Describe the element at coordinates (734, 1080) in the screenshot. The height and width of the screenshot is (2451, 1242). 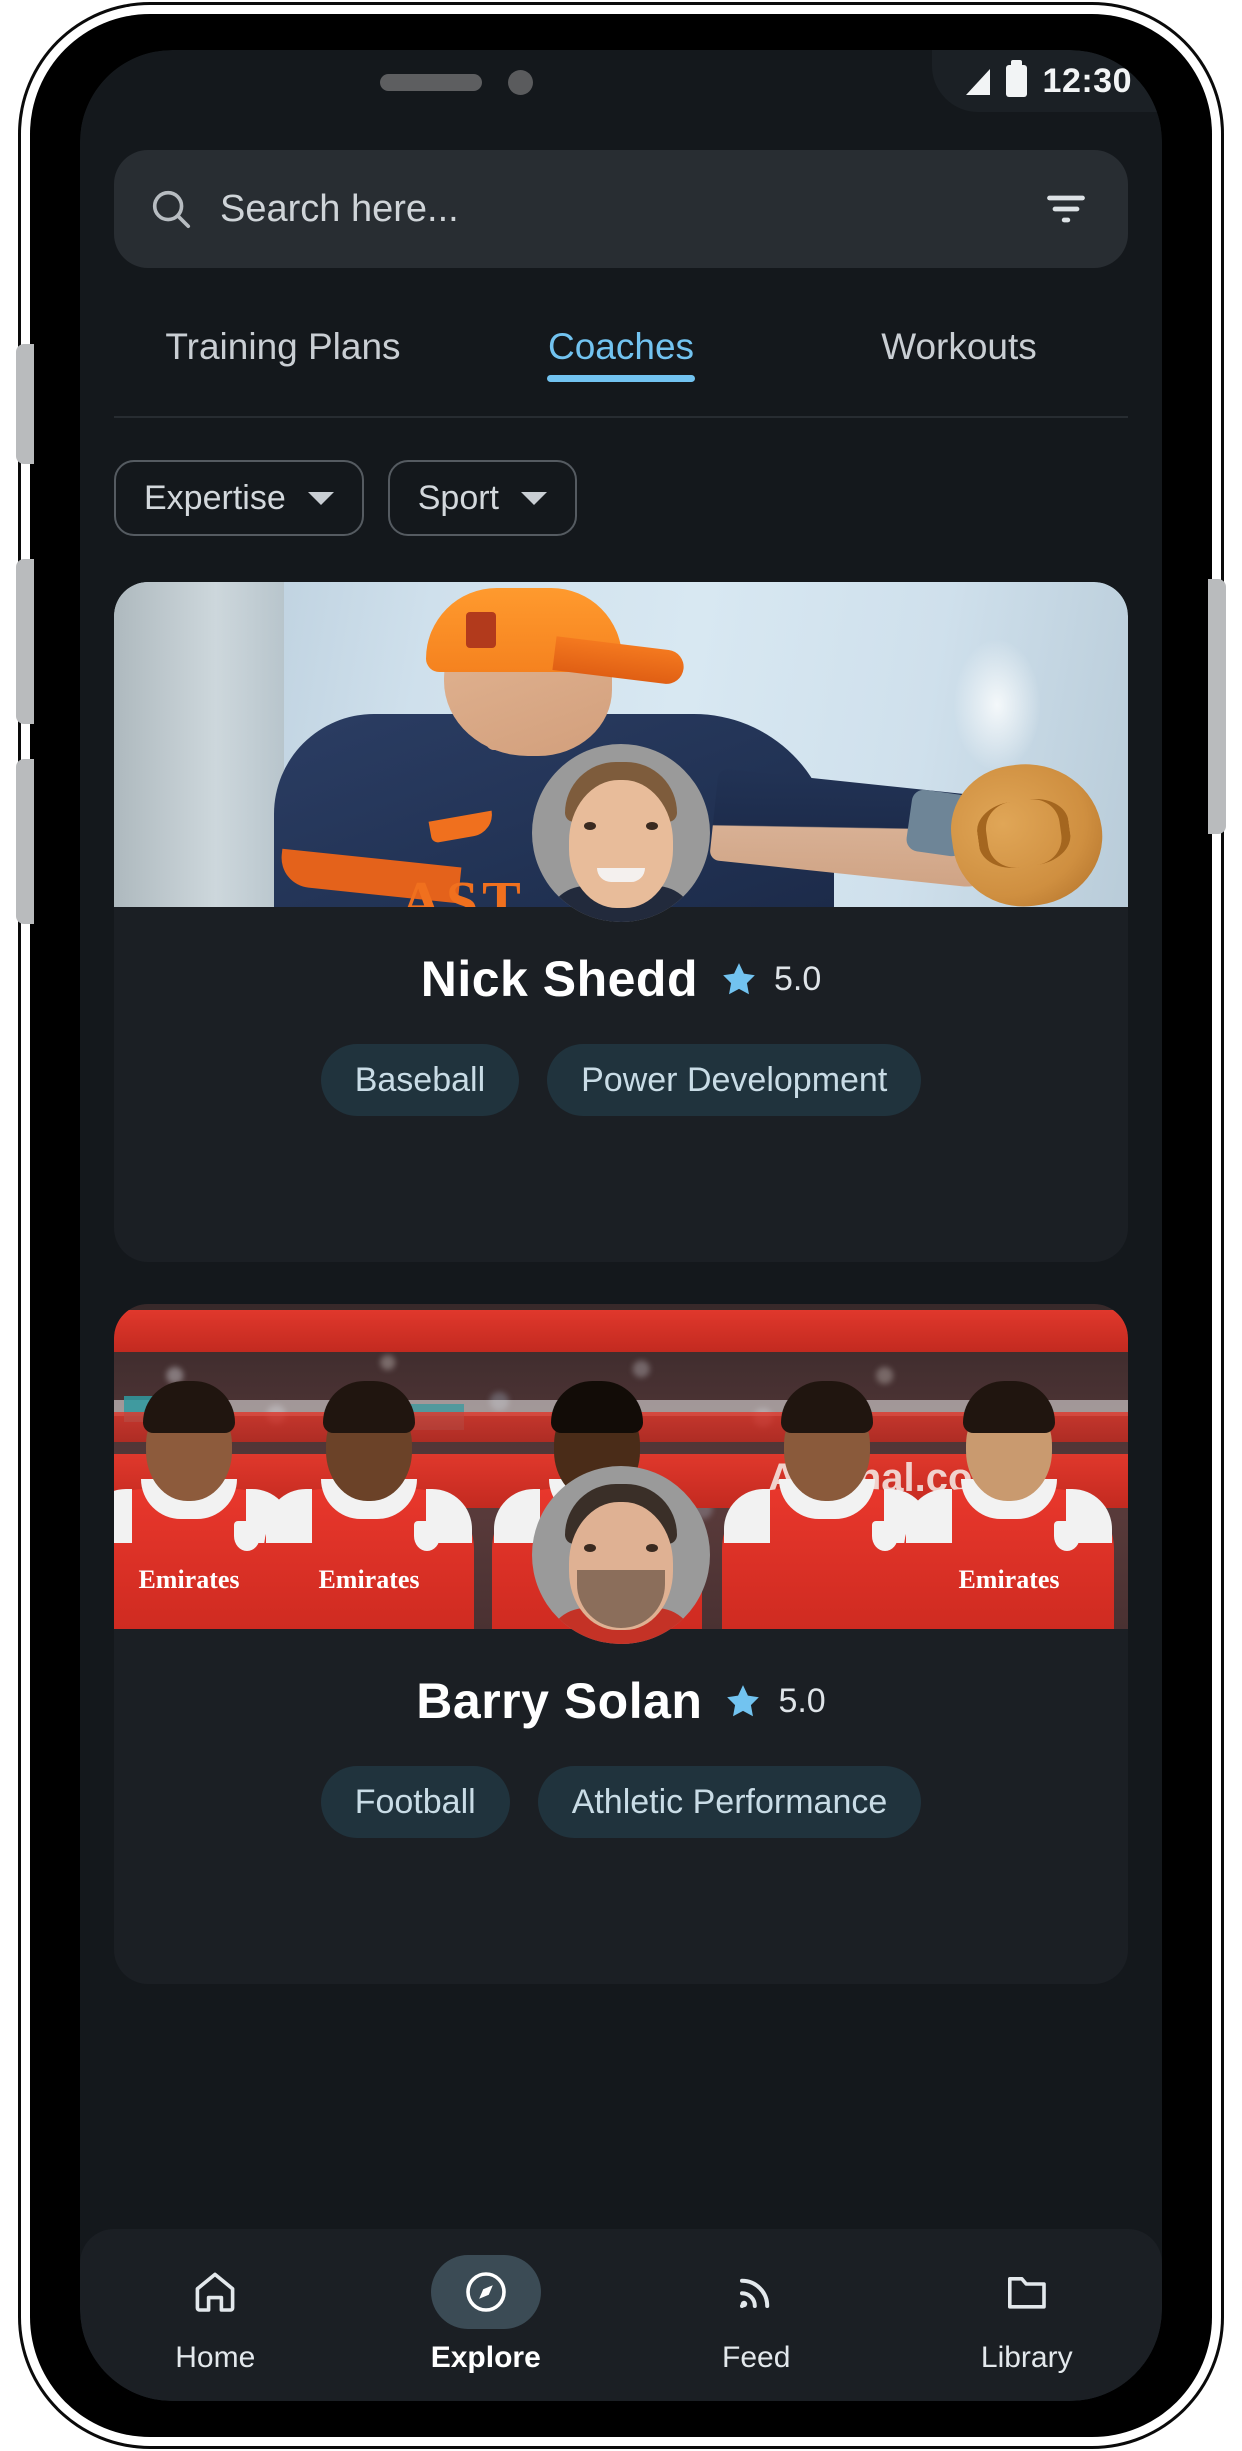
I see `coach-tag: Power Development` at that location.